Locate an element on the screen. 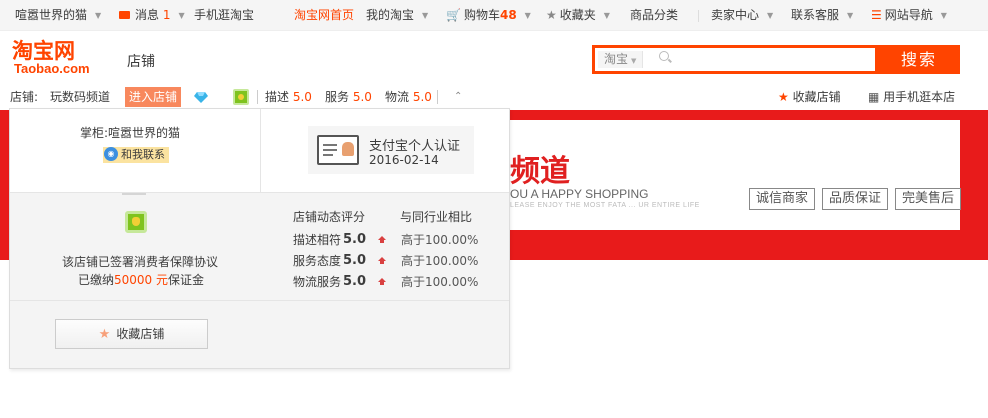 The image size is (988, 418). topbar-home-label: 淘宝网首页 is located at coordinates (324, 15).